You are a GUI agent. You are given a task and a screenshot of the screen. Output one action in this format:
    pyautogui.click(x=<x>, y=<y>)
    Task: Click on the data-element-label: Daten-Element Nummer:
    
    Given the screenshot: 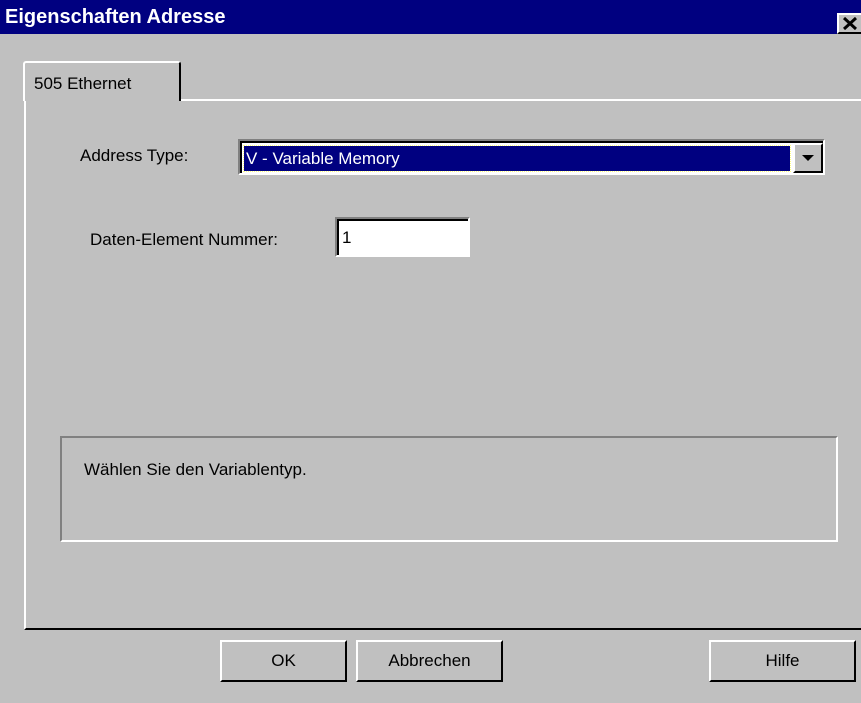 What is the action you would take?
    pyautogui.click(x=184, y=239)
    